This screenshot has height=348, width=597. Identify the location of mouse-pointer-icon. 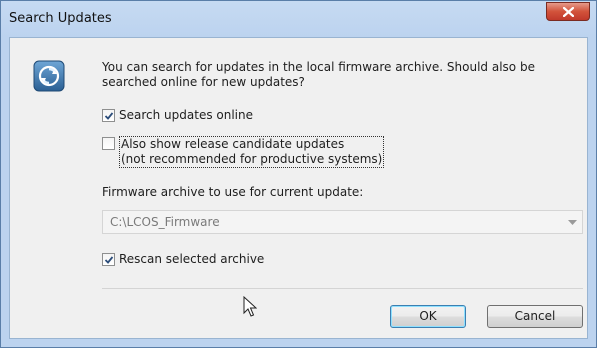
(250, 306).